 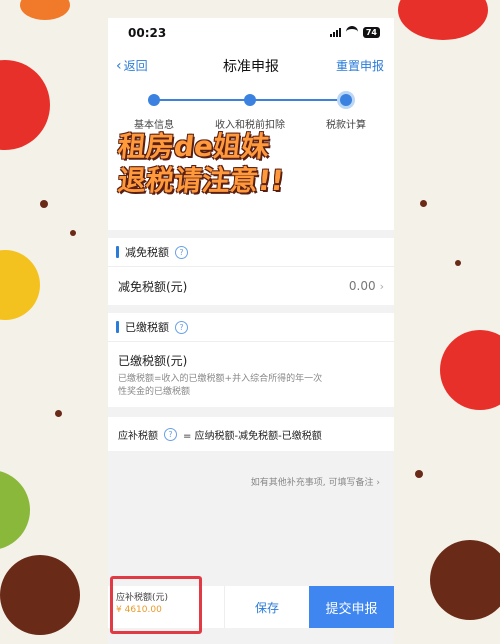 What do you see at coordinates (153, 286) in the screenshot?
I see `reduction-label: 减免税额(元)` at bounding box center [153, 286].